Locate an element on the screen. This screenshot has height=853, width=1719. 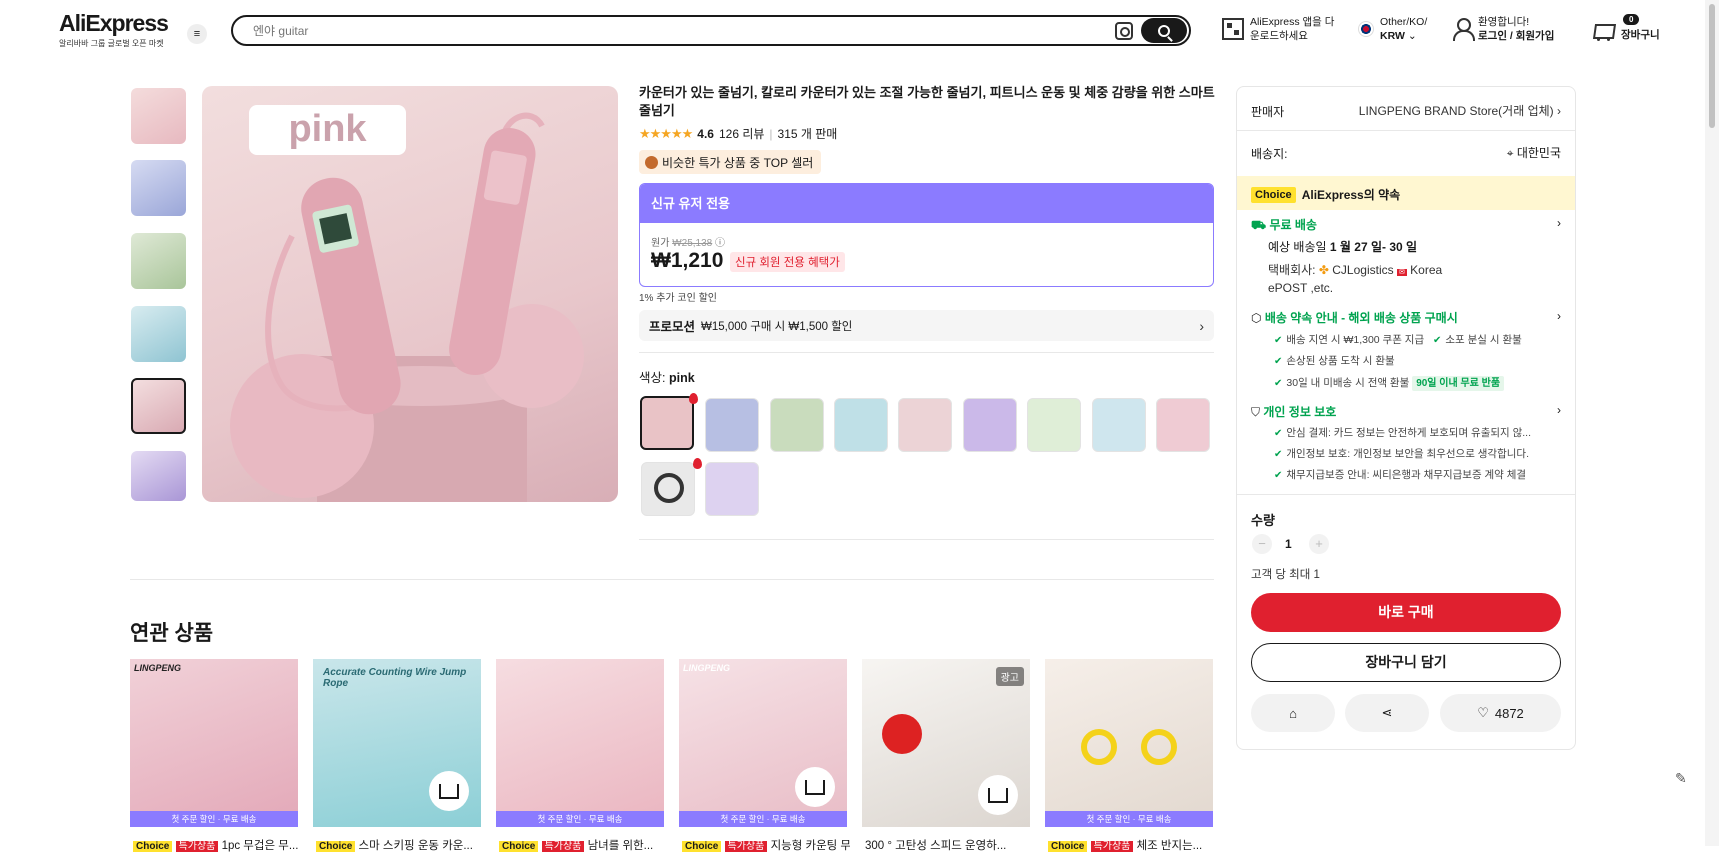
promise-3-text: 손상된 상품 도착 시 환불 is located at coordinates (1340, 361).